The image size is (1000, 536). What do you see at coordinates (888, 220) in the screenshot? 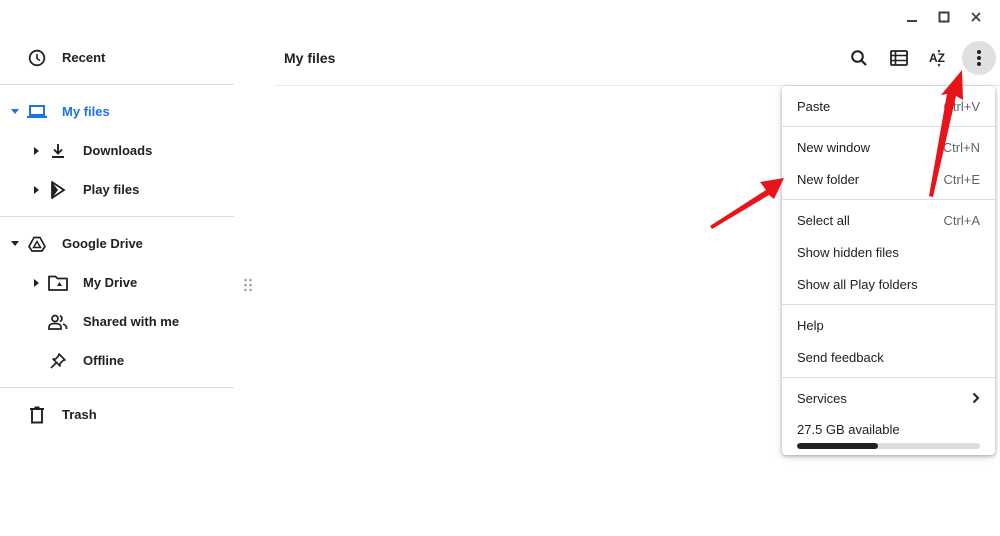
I see `menu-item-select-all: Select all Ctrl+A` at bounding box center [888, 220].